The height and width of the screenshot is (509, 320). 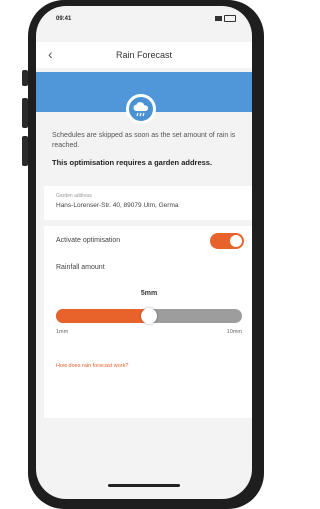 I want to click on status-time: 09:41, so click(x=64, y=19).